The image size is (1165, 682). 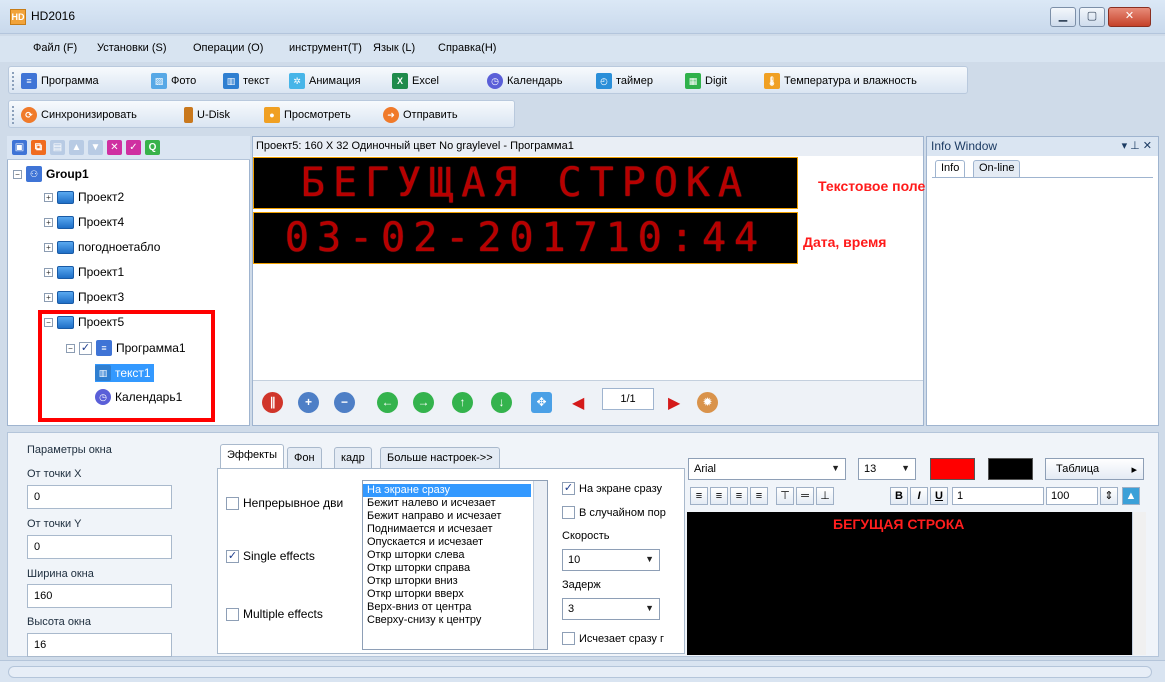 What do you see at coordinates (916, 583) in the screenshot?
I see `text-editor: БЕГУЩАЯ СТРОКА` at bounding box center [916, 583].